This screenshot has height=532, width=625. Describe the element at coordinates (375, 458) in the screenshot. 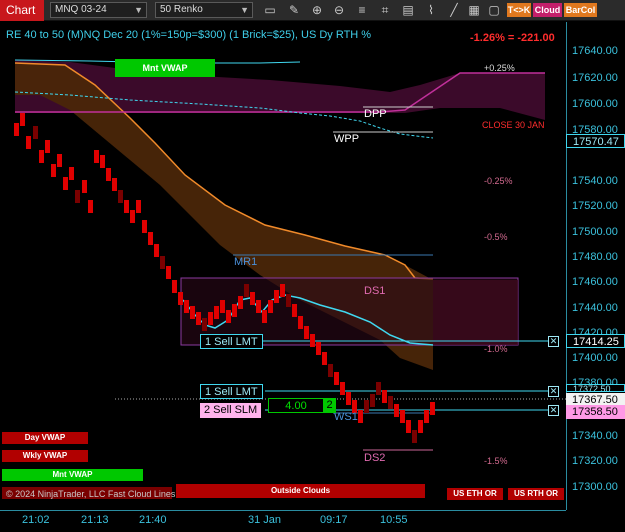

I see `ds2-label: DS2` at that location.